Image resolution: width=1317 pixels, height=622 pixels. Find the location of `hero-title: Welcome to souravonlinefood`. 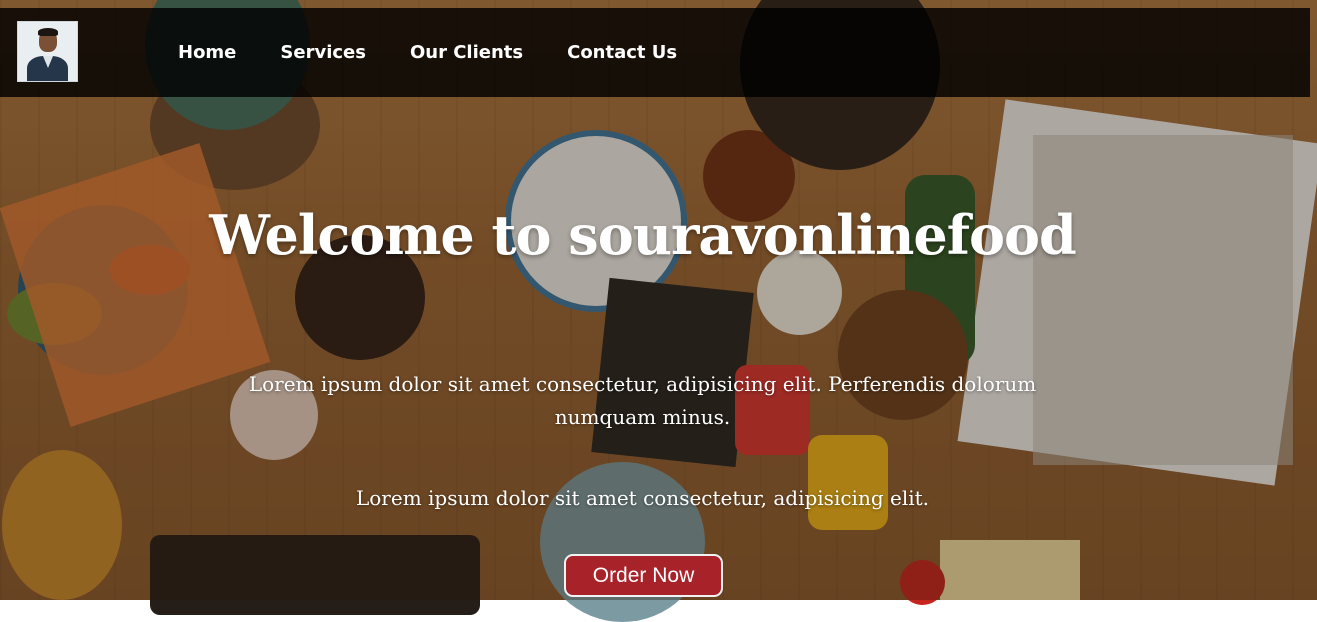

hero-title: Welcome to souravonlinefood is located at coordinates (643, 235).